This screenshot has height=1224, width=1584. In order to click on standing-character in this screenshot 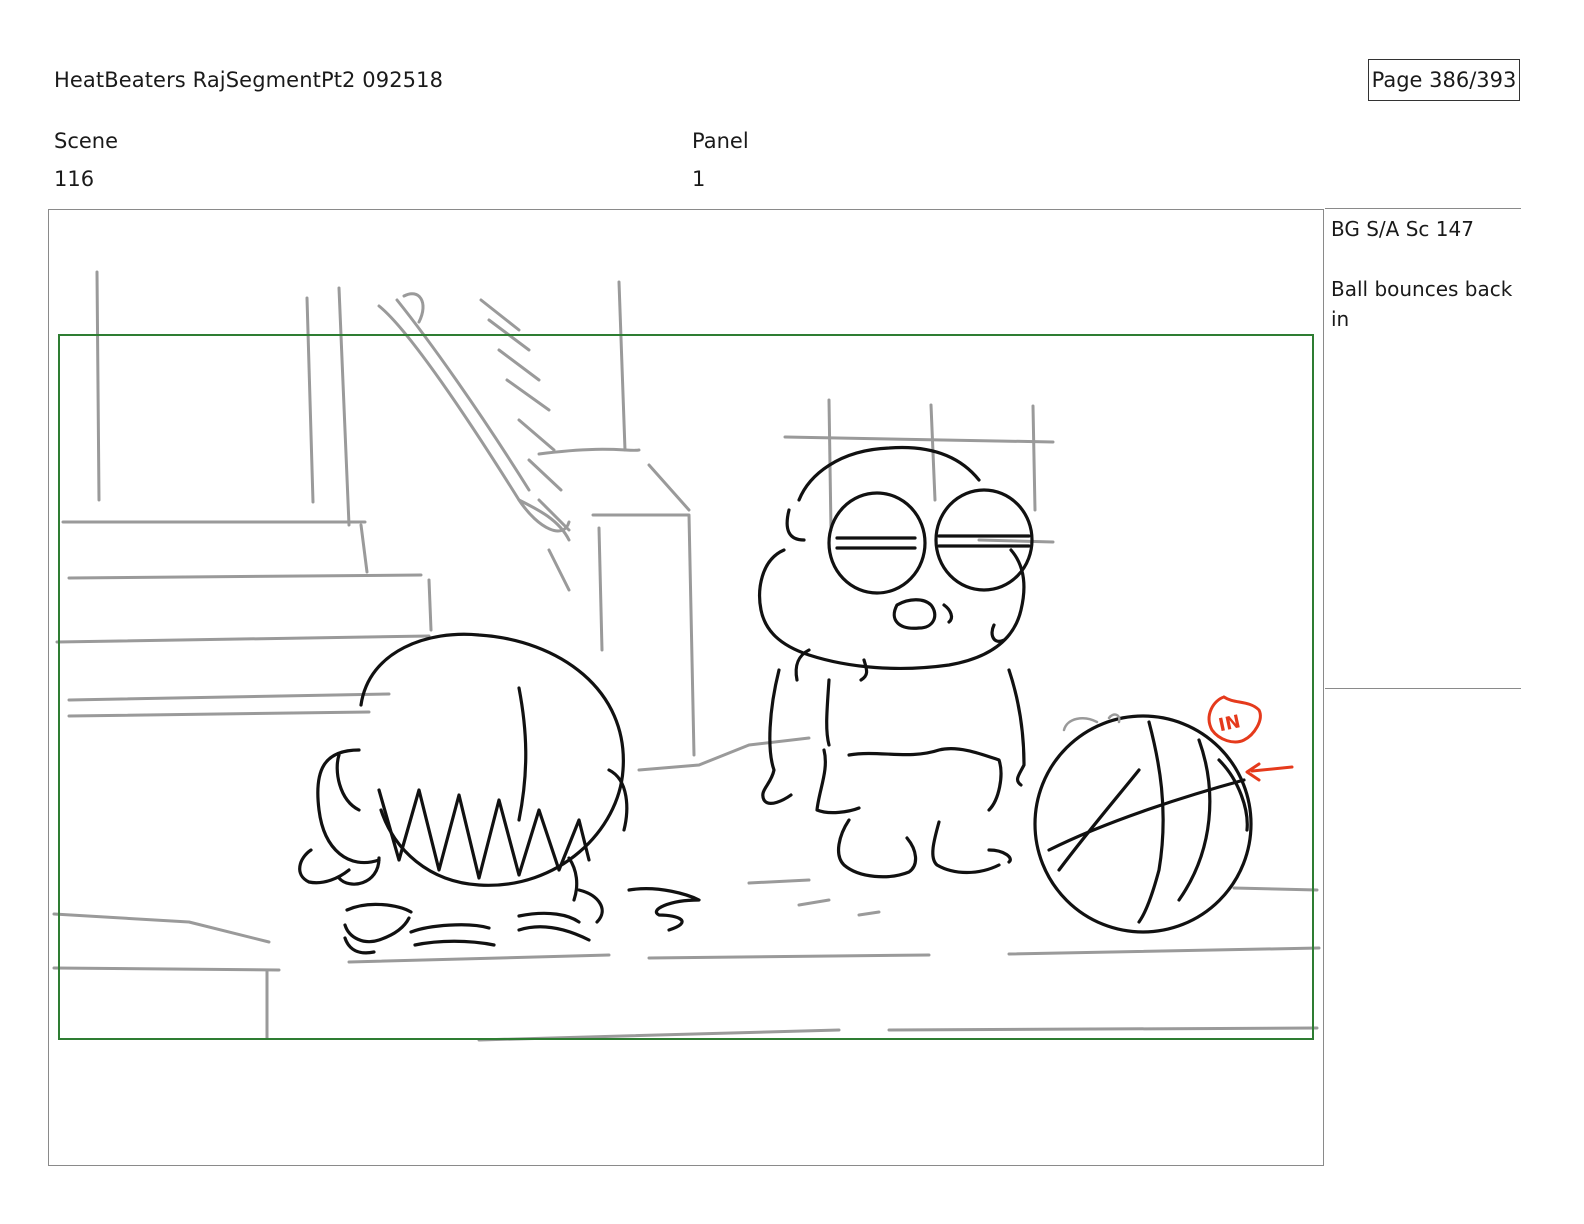, I will do `click(896, 662)`.